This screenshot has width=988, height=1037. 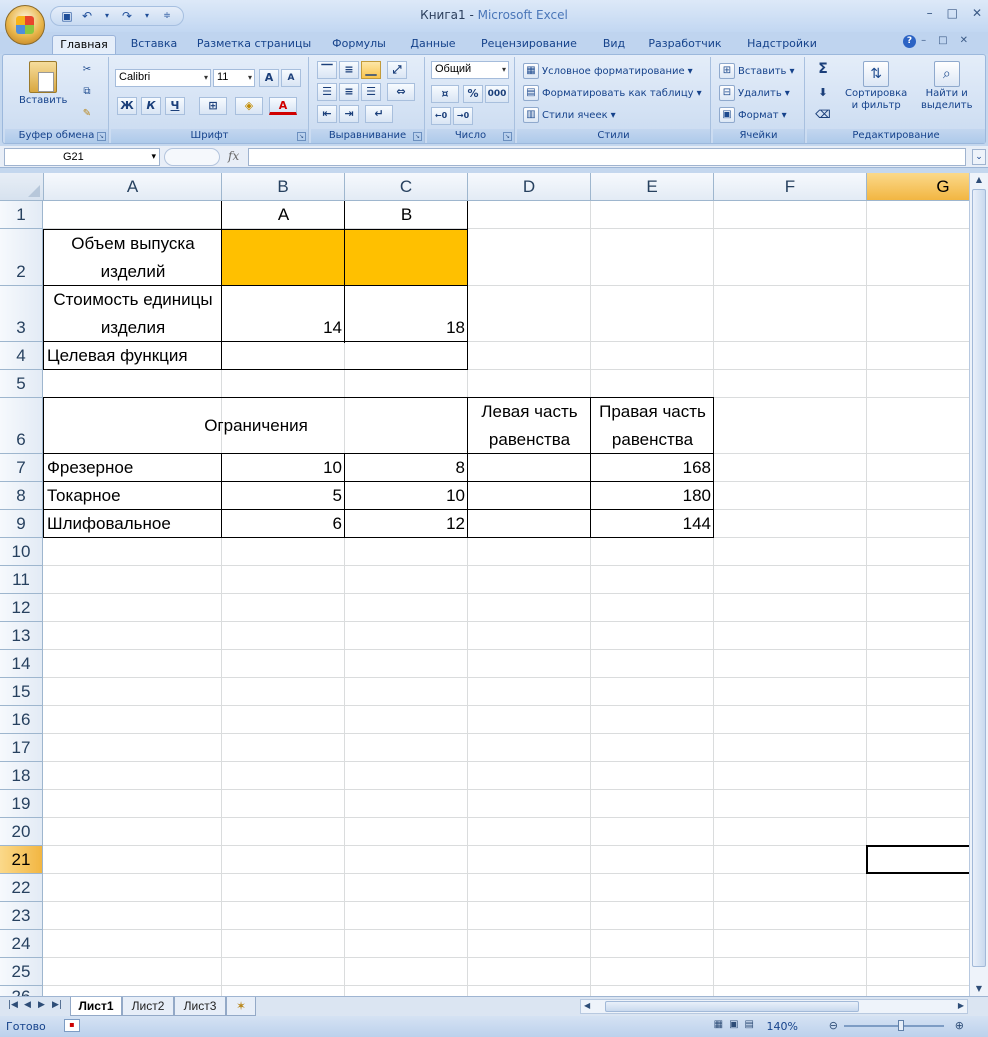 I want to click on tab-home: Главная, so click(x=84, y=44).